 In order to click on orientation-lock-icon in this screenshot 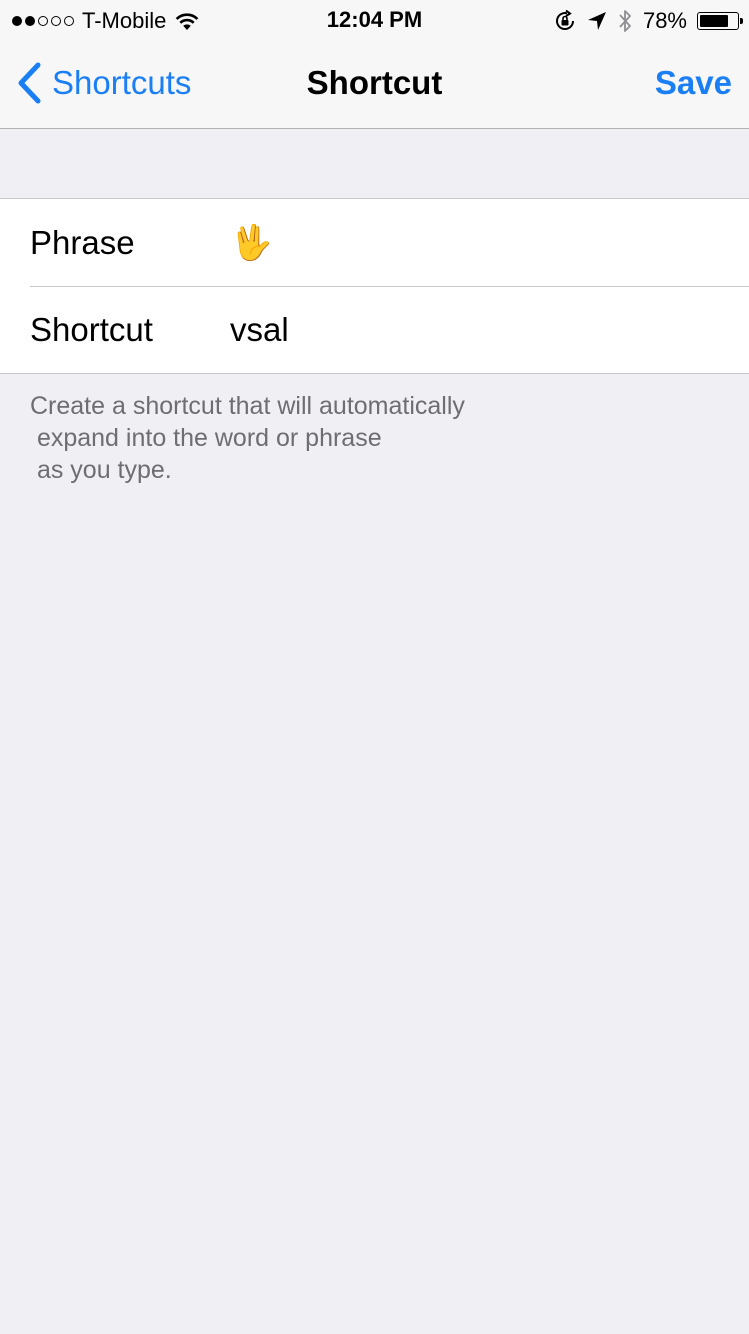, I will do `click(564, 19)`.